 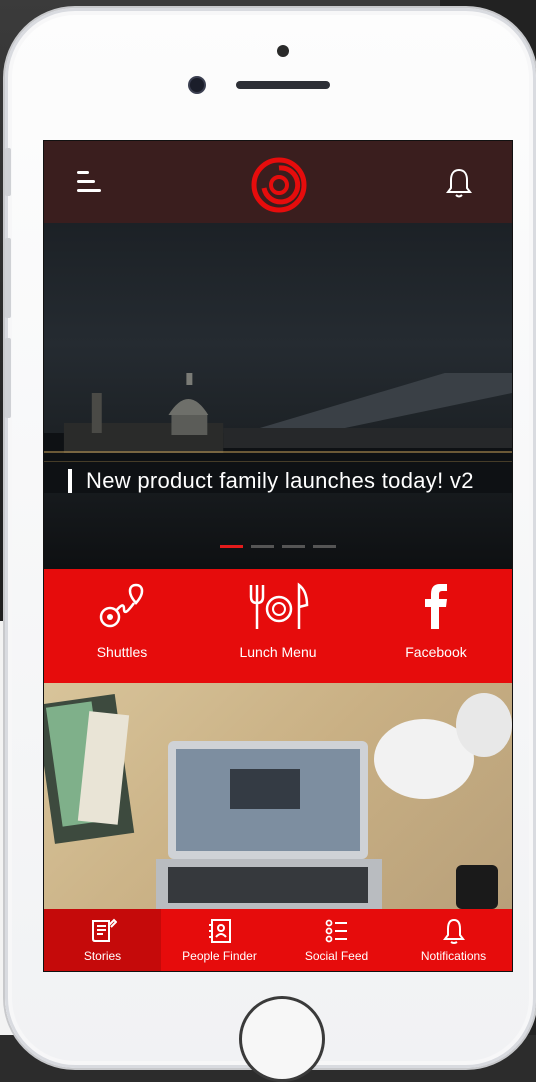 I want to click on tab-label: Stories, so click(x=102, y=956).